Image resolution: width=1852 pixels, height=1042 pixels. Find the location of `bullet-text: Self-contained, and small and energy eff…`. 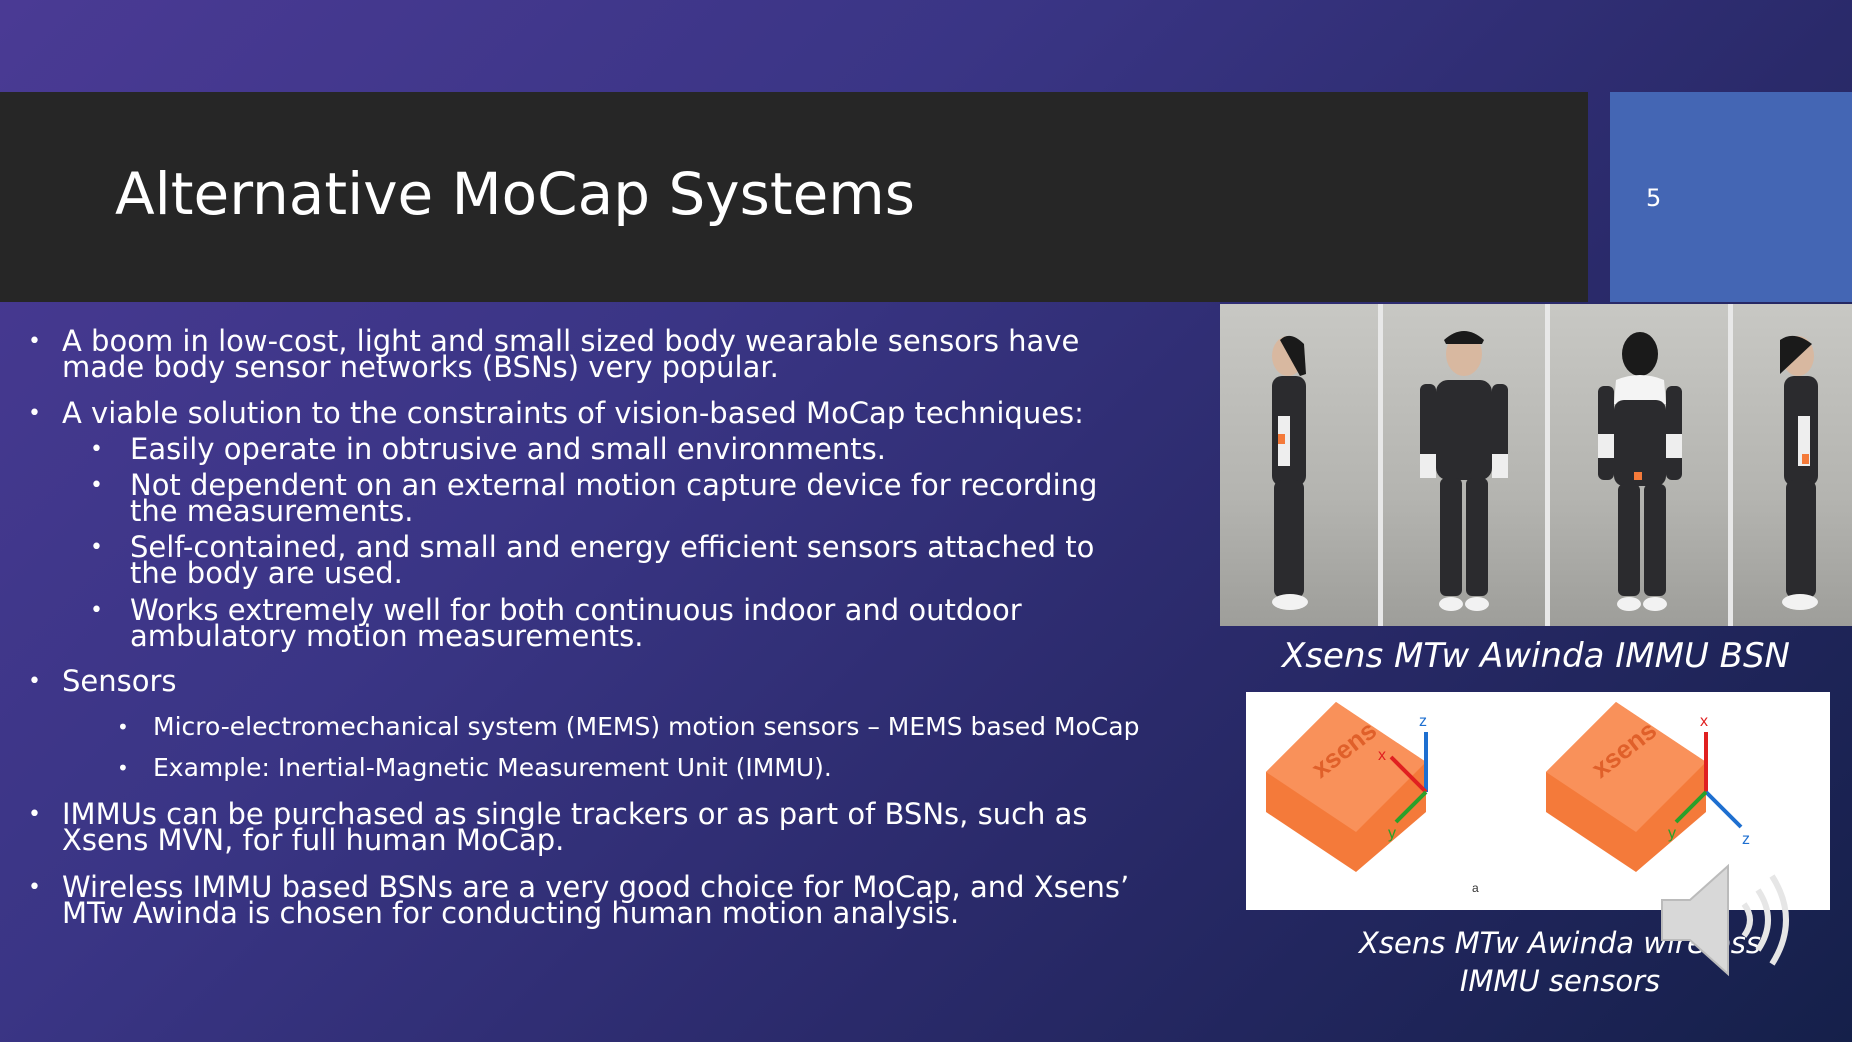

bullet-text: Self-contained, and small and energy eff… is located at coordinates (612, 560).